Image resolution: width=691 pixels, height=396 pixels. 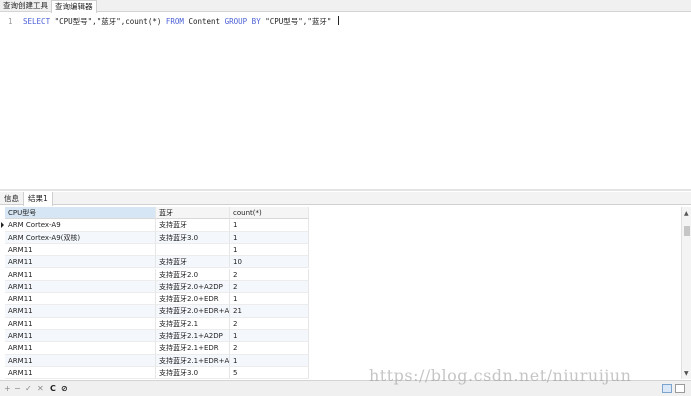 I want to click on table-row: ARM Cortex-A9(双核) 支持蓝牙3.0 1, so click(x=155, y=237).